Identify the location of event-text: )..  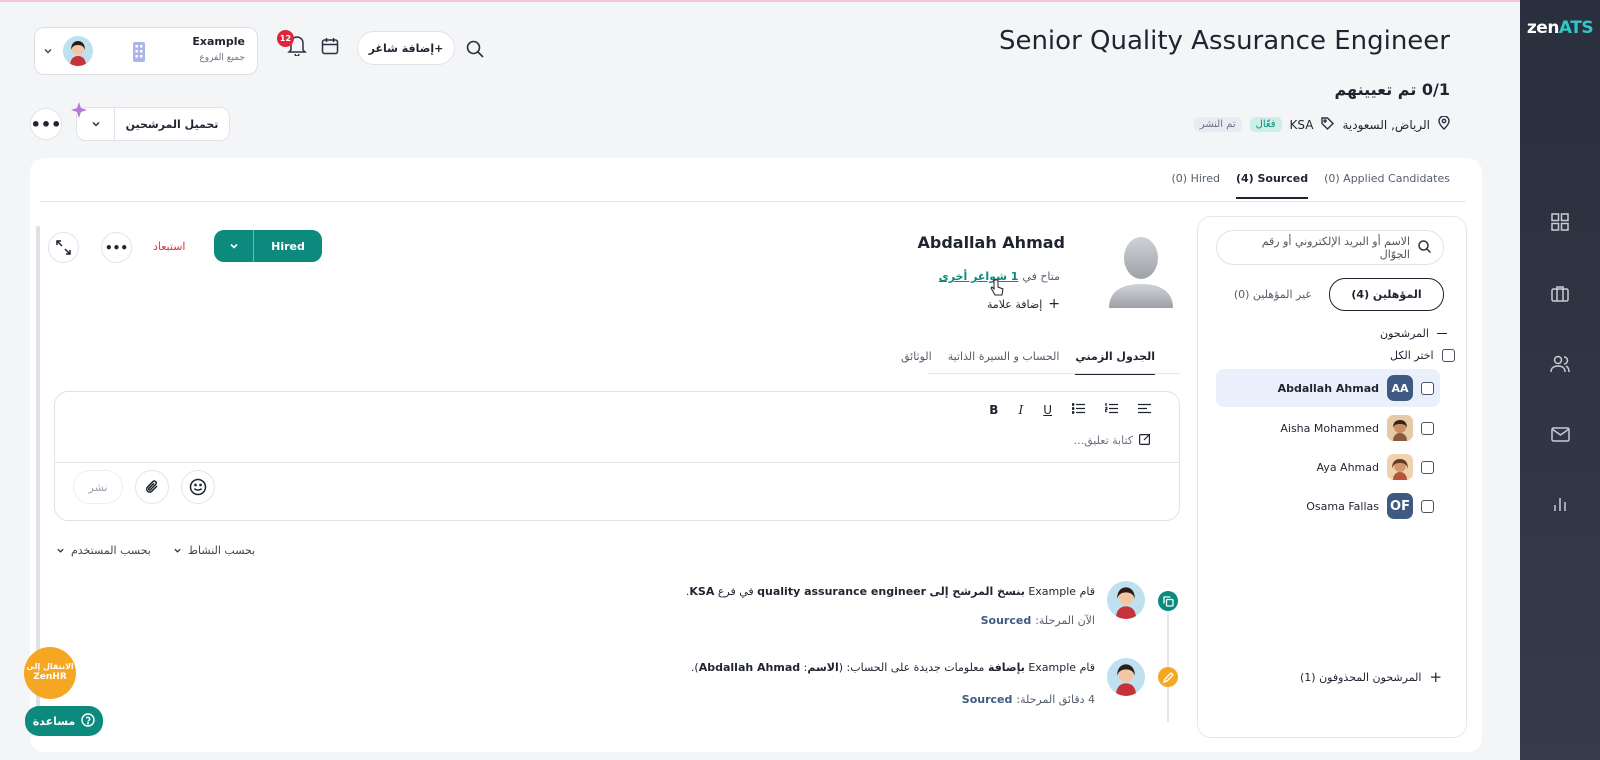
(694, 667).